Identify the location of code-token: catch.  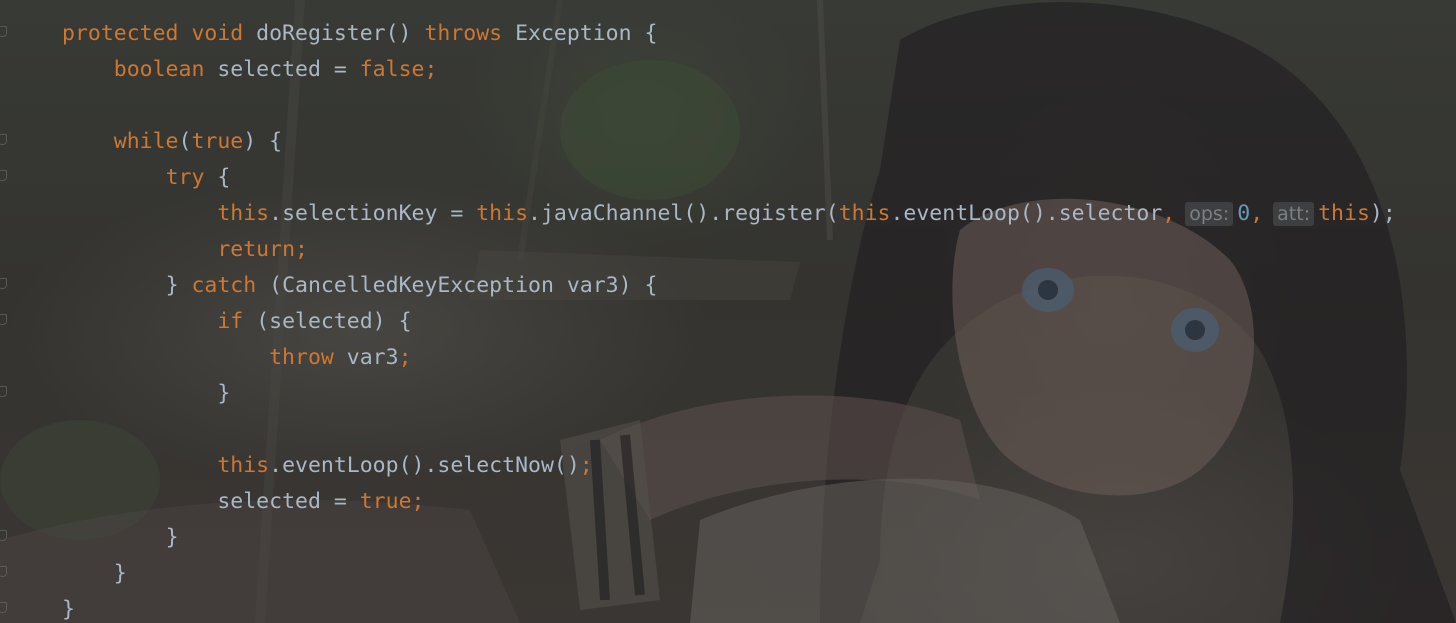
(230, 285).